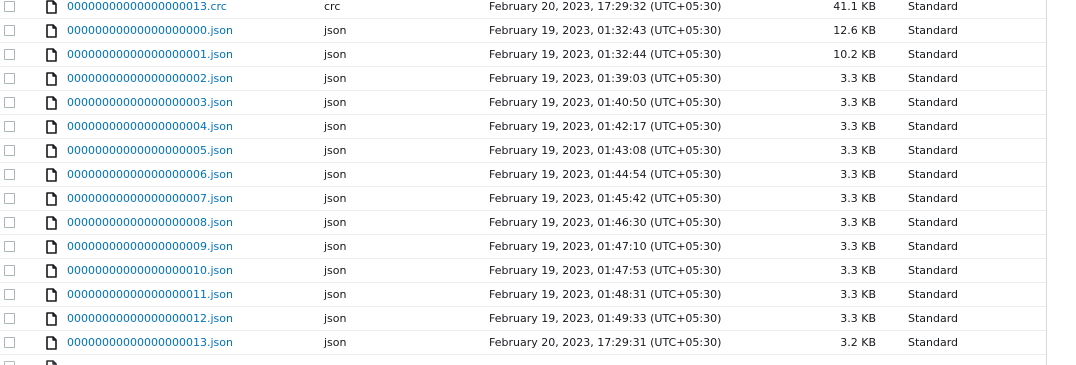  What do you see at coordinates (523, 360) in the screenshot?
I see `table-row` at bounding box center [523, 360].